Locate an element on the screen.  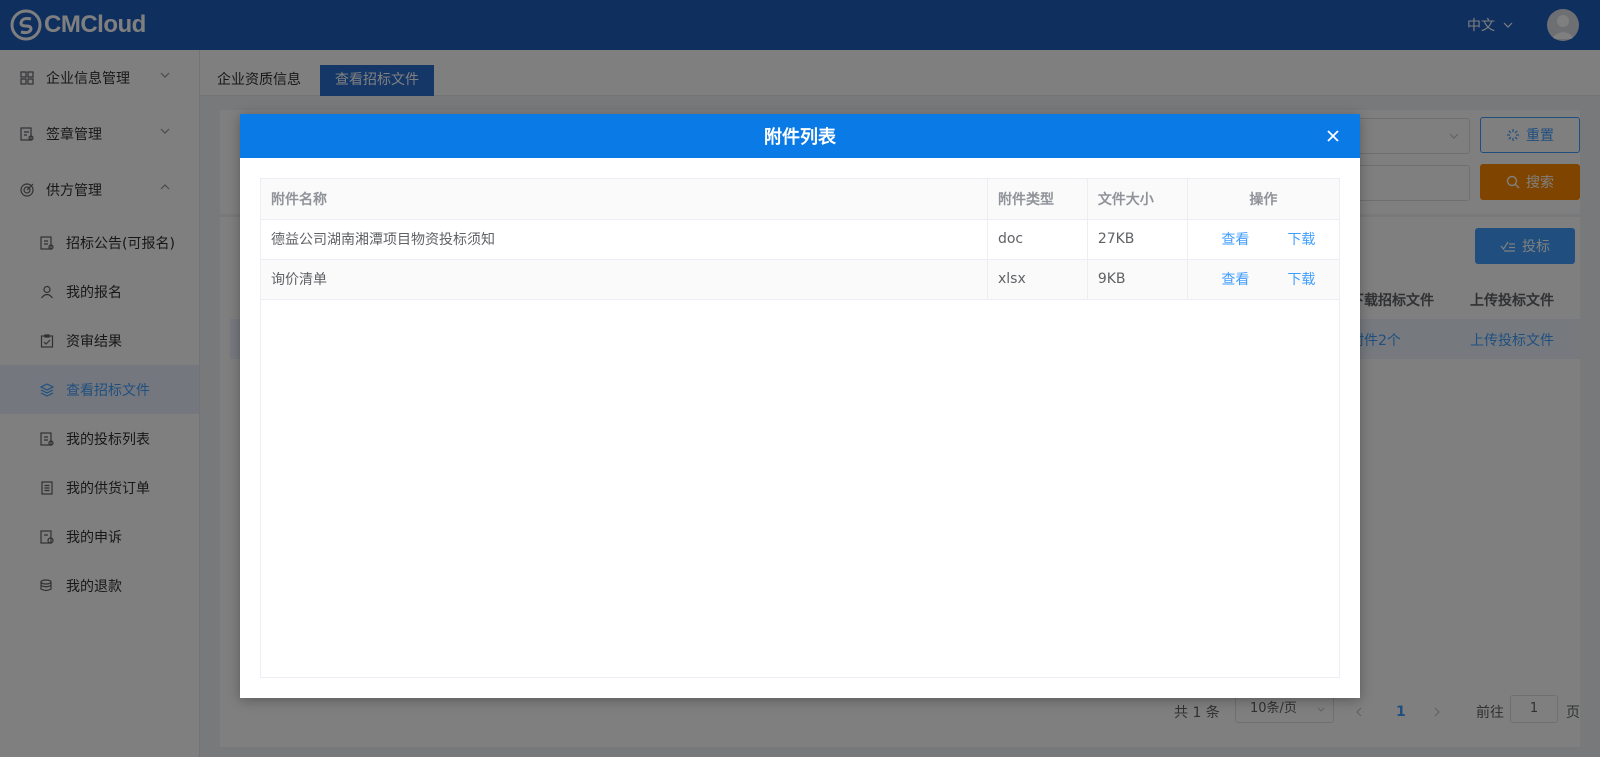
dialog-title: 附件列表 is located at coordinates (800, 137).